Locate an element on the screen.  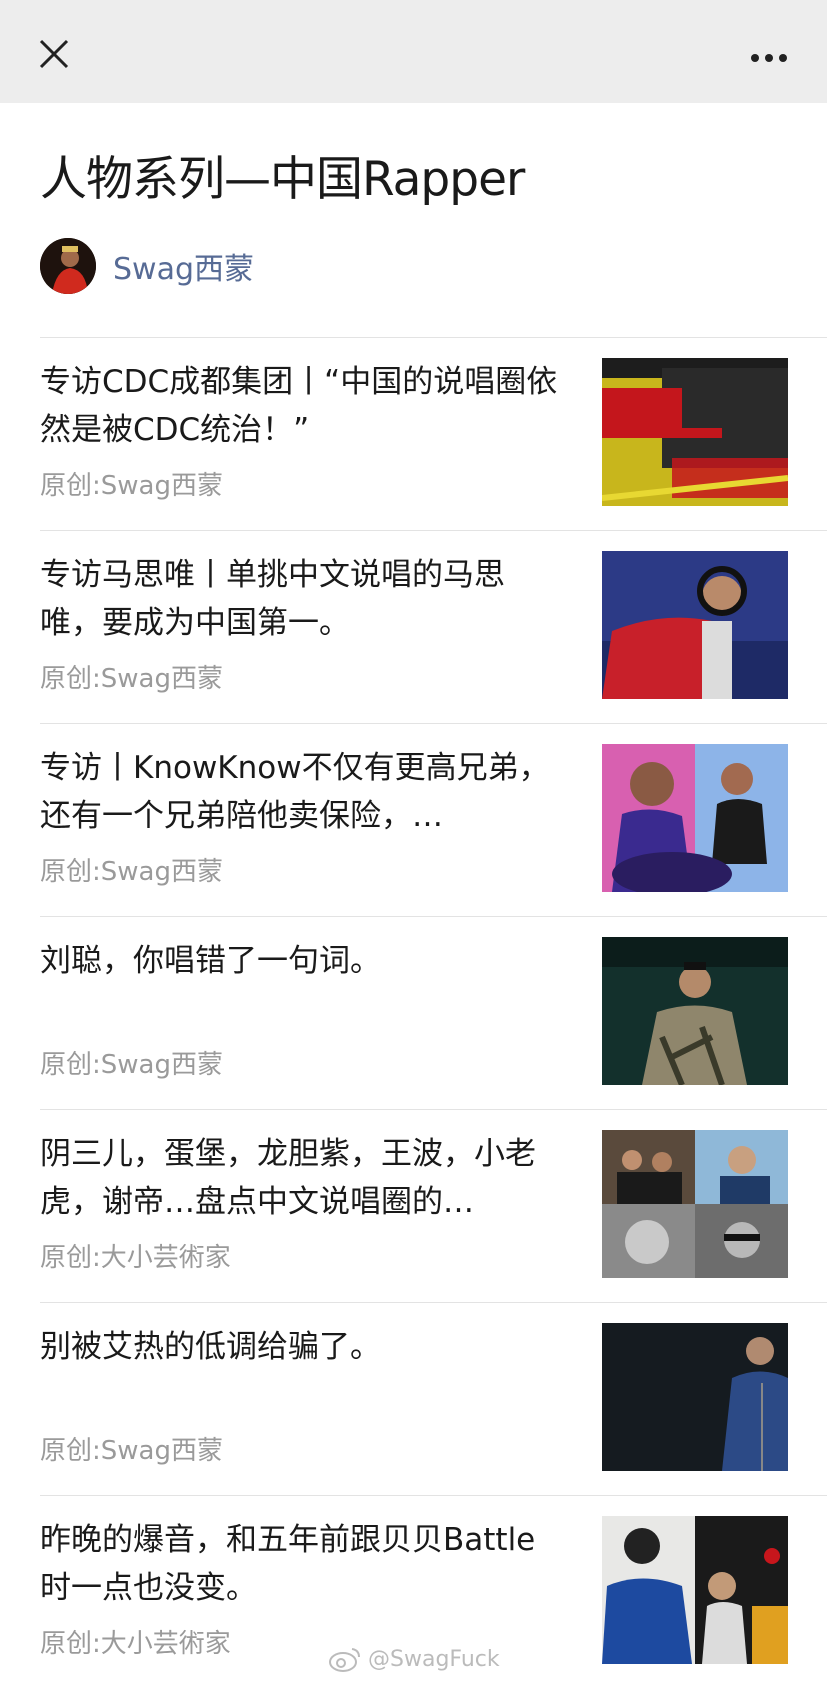
list-item: 专访CDC成都集团丨“中国的说唱圈依然是被CDC统治！” 原创:Swag西蒙 is located at coordinates (433, 433).